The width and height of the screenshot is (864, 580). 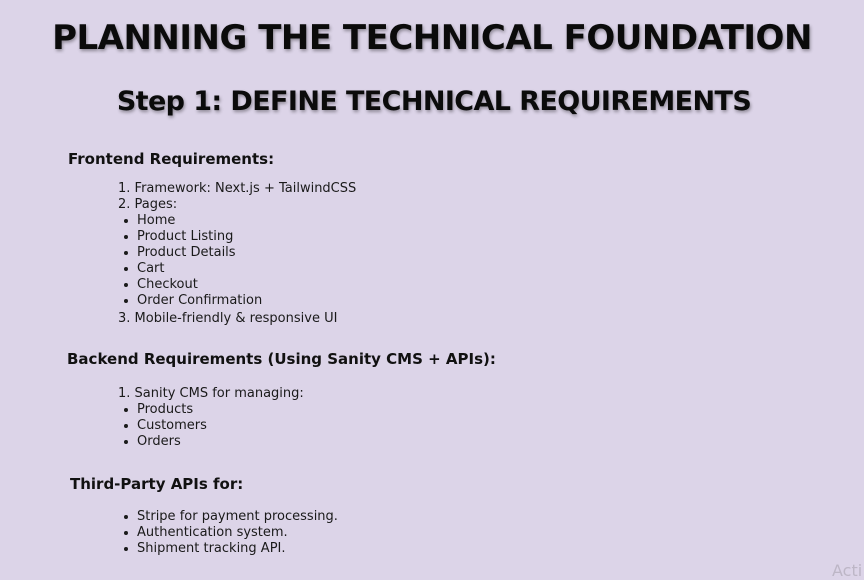 What do you see at coordinates (434, 101) in the screenshot?
I see `step-subtitle: Step 1: DEFINE TECHNICAL REQUIREMENTS` at bounding box center [434, 101].